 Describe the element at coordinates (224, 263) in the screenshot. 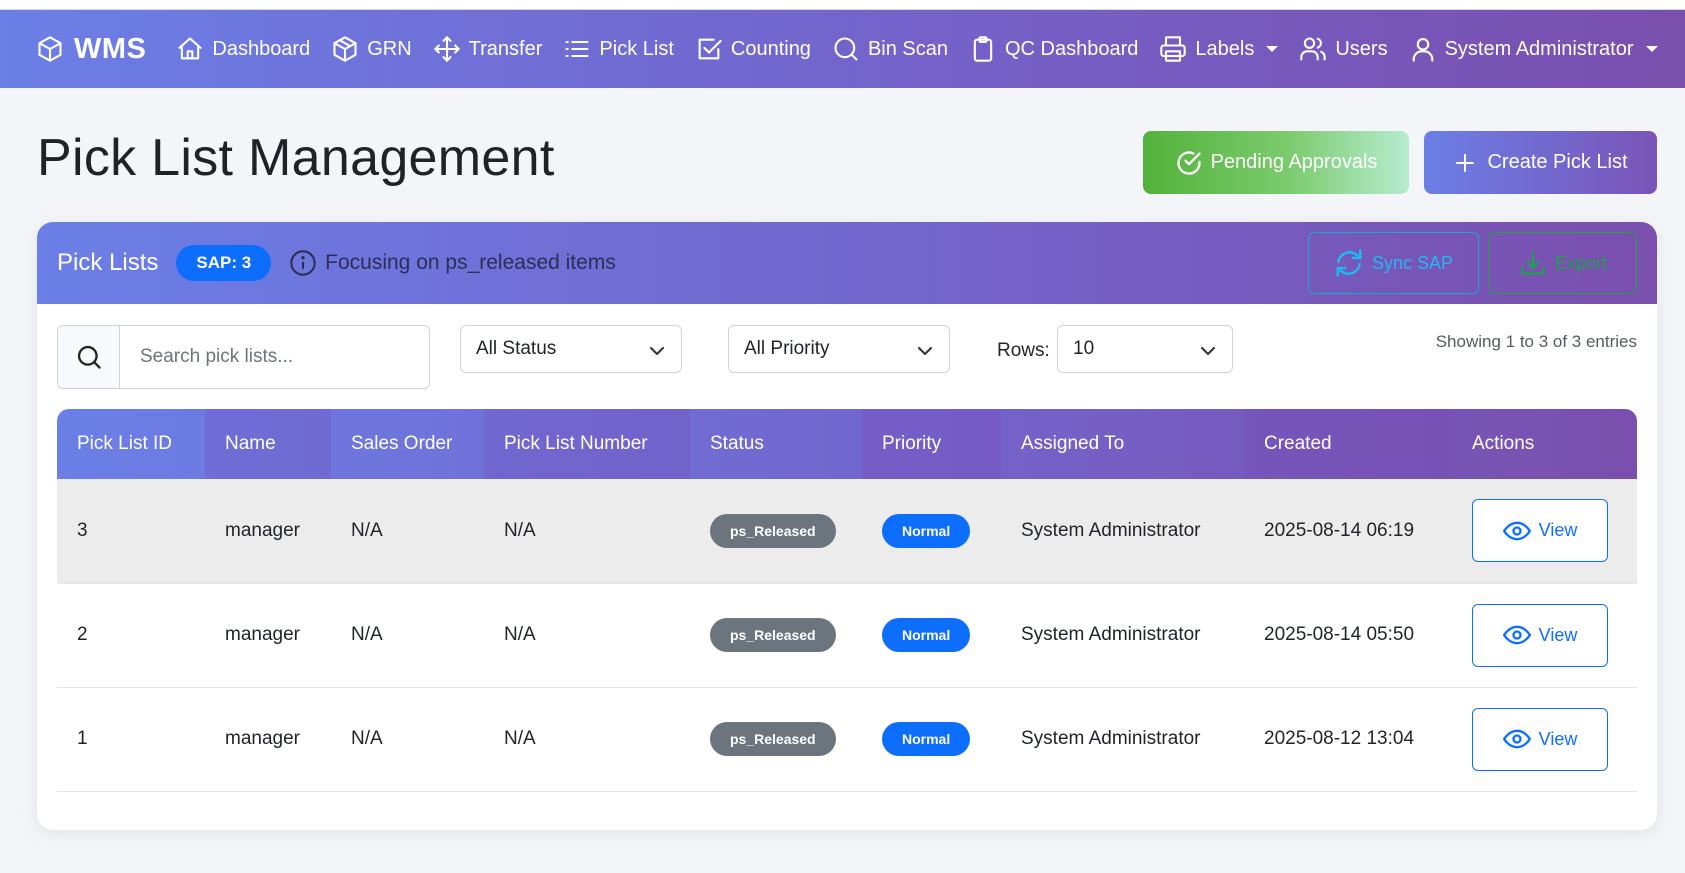

I see `sap-count-badge: SAP: 3` at that location.